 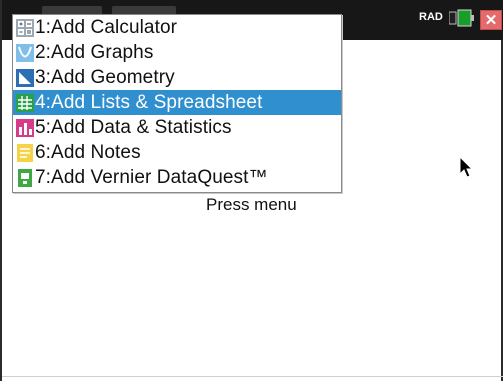 What do you see at coordinates (252, 376) in the screenshot?
I see `divider` at bounding box center [252, 376].